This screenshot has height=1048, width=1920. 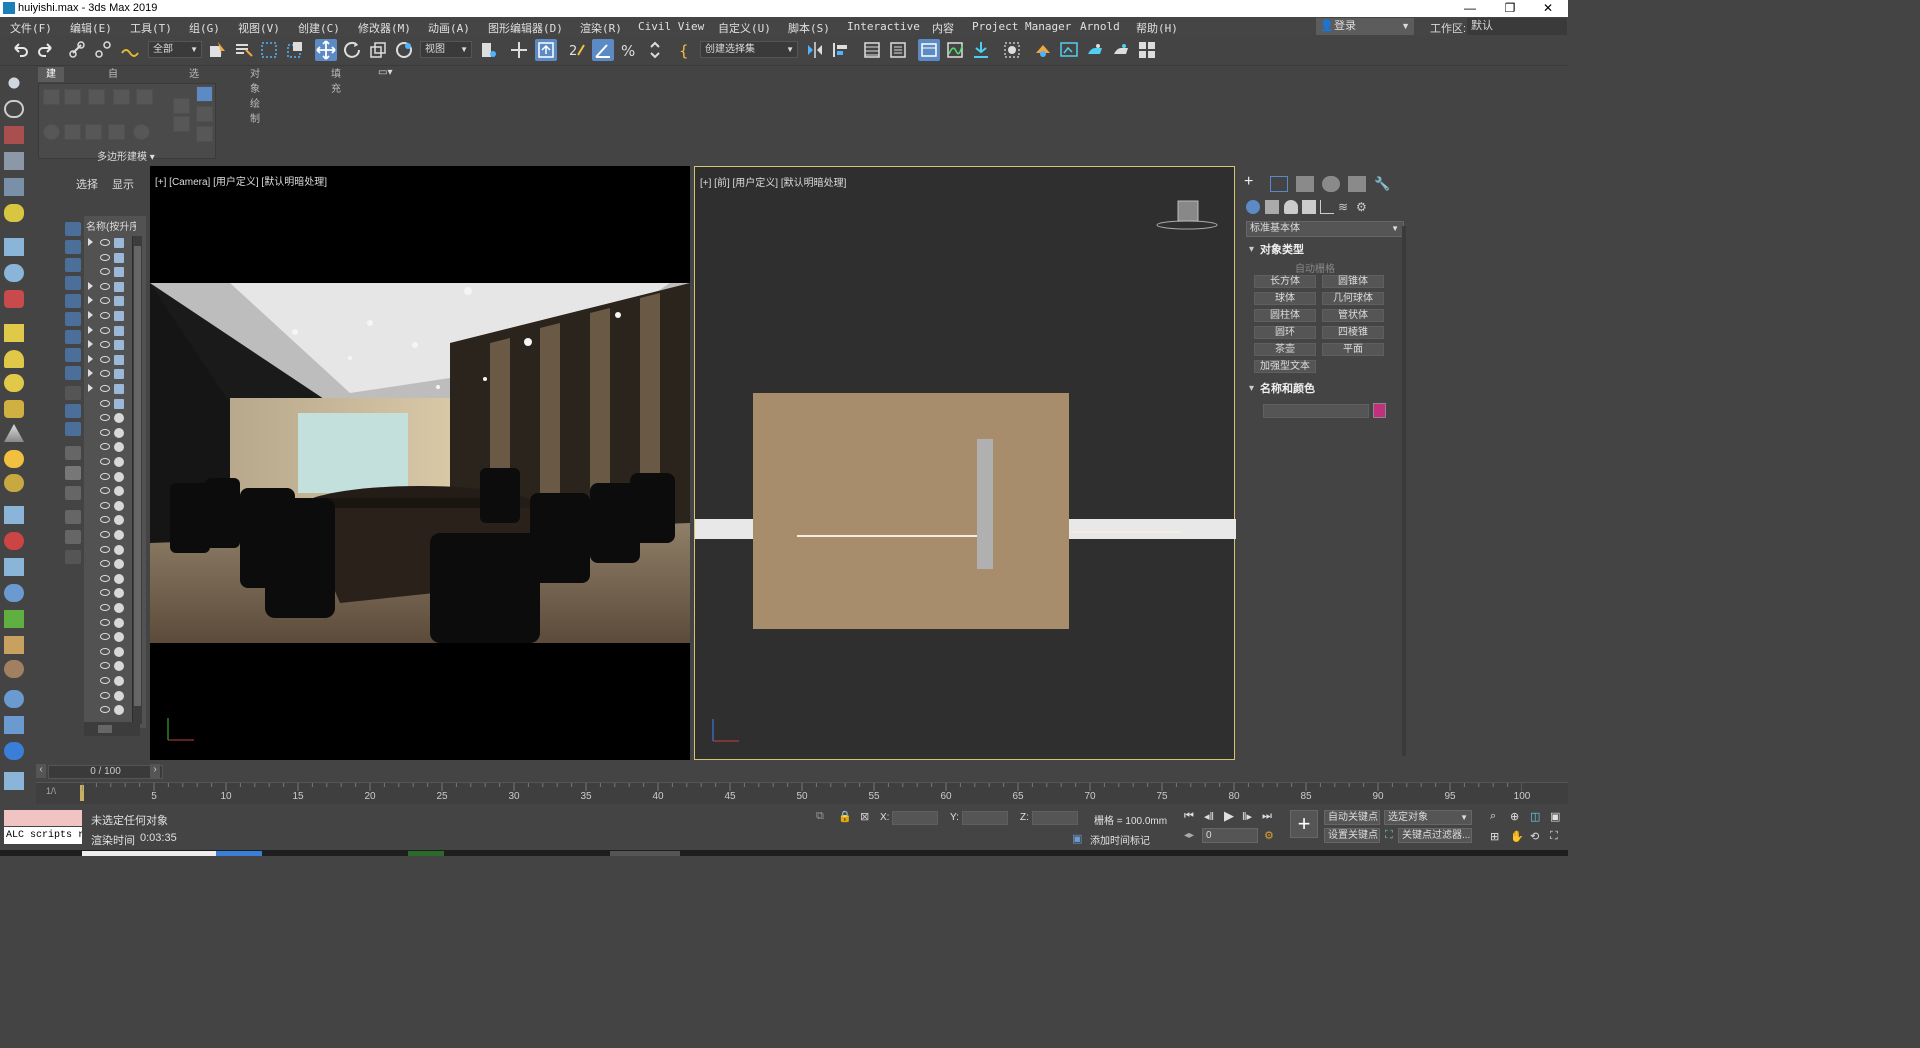 What do you see at coordinates (1121, 50) in the screenshot?
I see `render-activeshade-icon` at bounding box center [1121, 50].